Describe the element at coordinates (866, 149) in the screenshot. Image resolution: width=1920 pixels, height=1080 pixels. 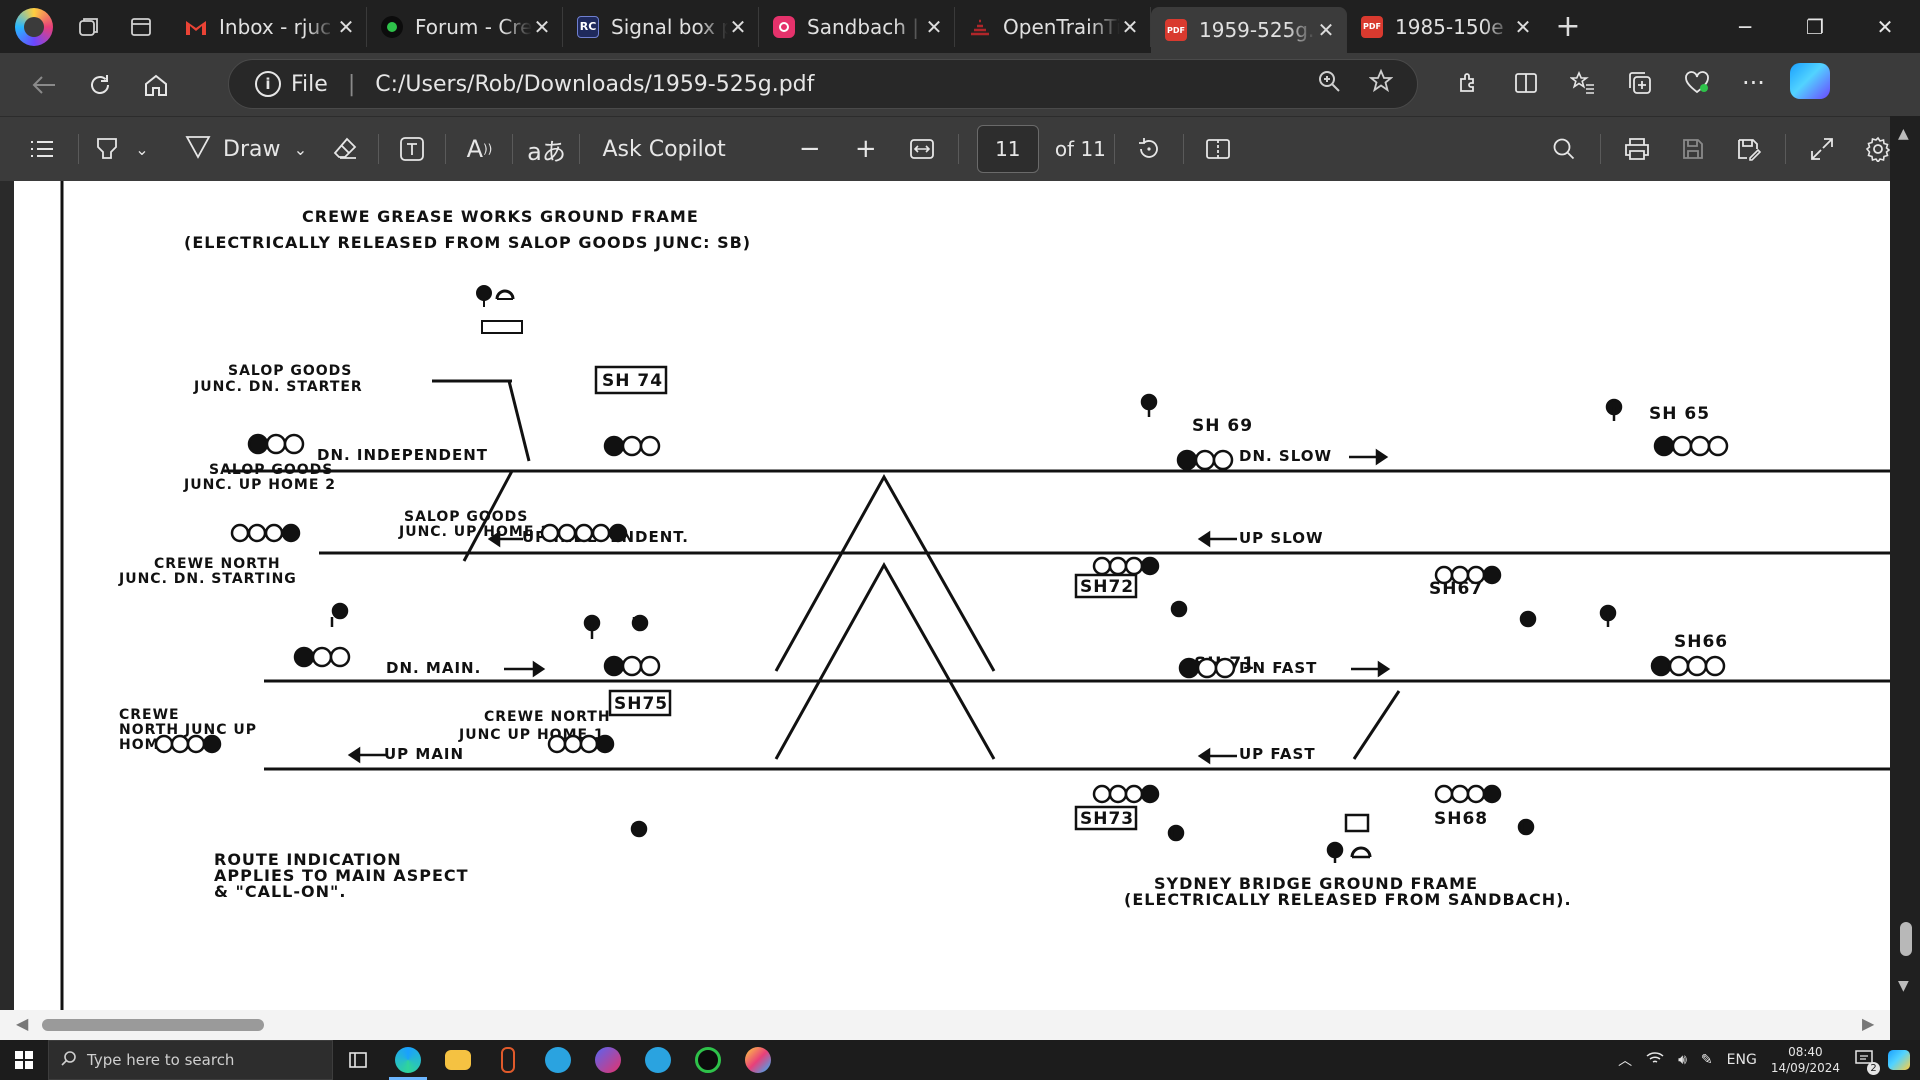
I see `zoom-in-icon: +` at that location.